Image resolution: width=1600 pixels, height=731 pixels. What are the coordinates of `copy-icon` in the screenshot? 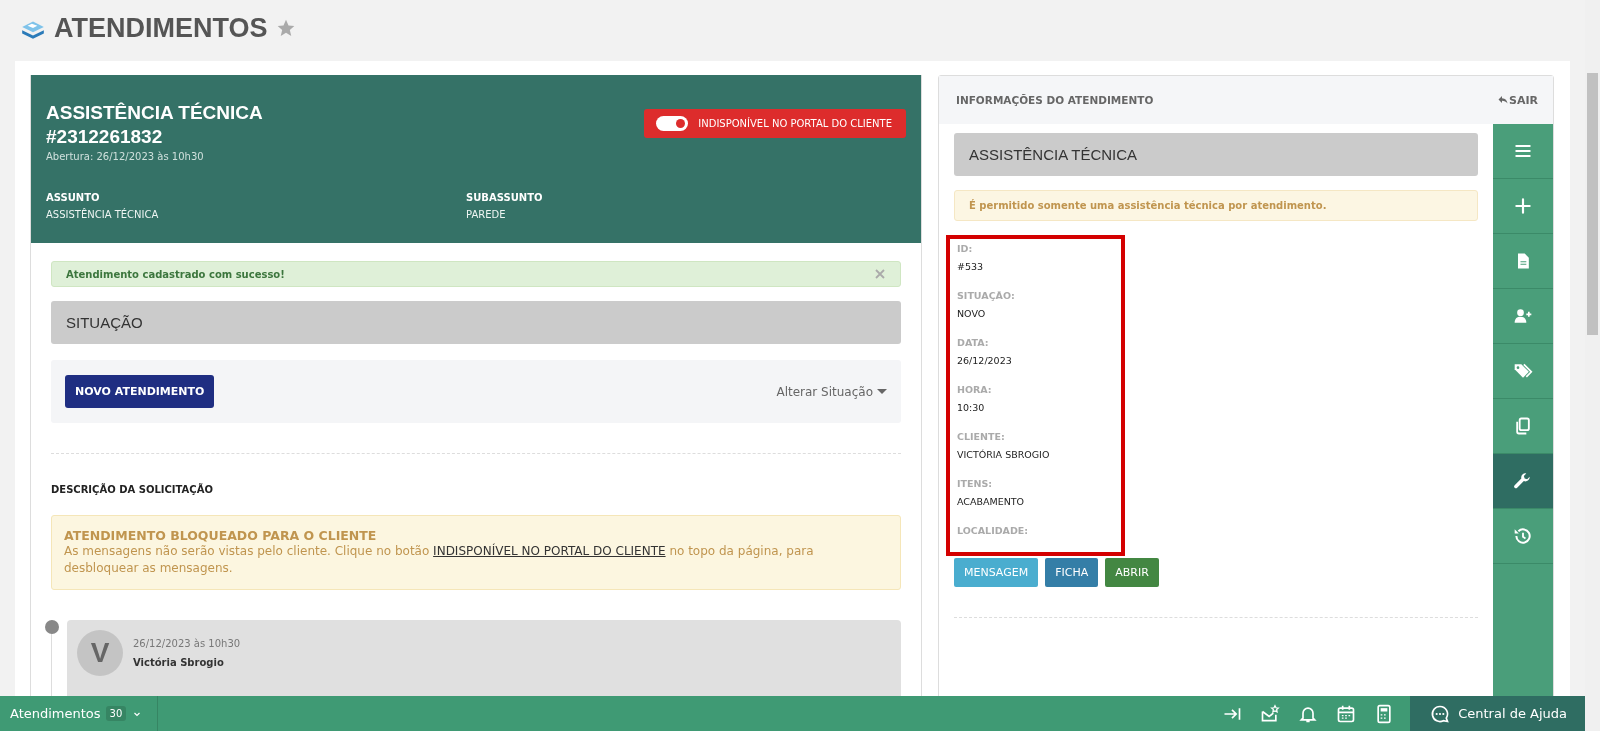 It's located at (1523, 426).